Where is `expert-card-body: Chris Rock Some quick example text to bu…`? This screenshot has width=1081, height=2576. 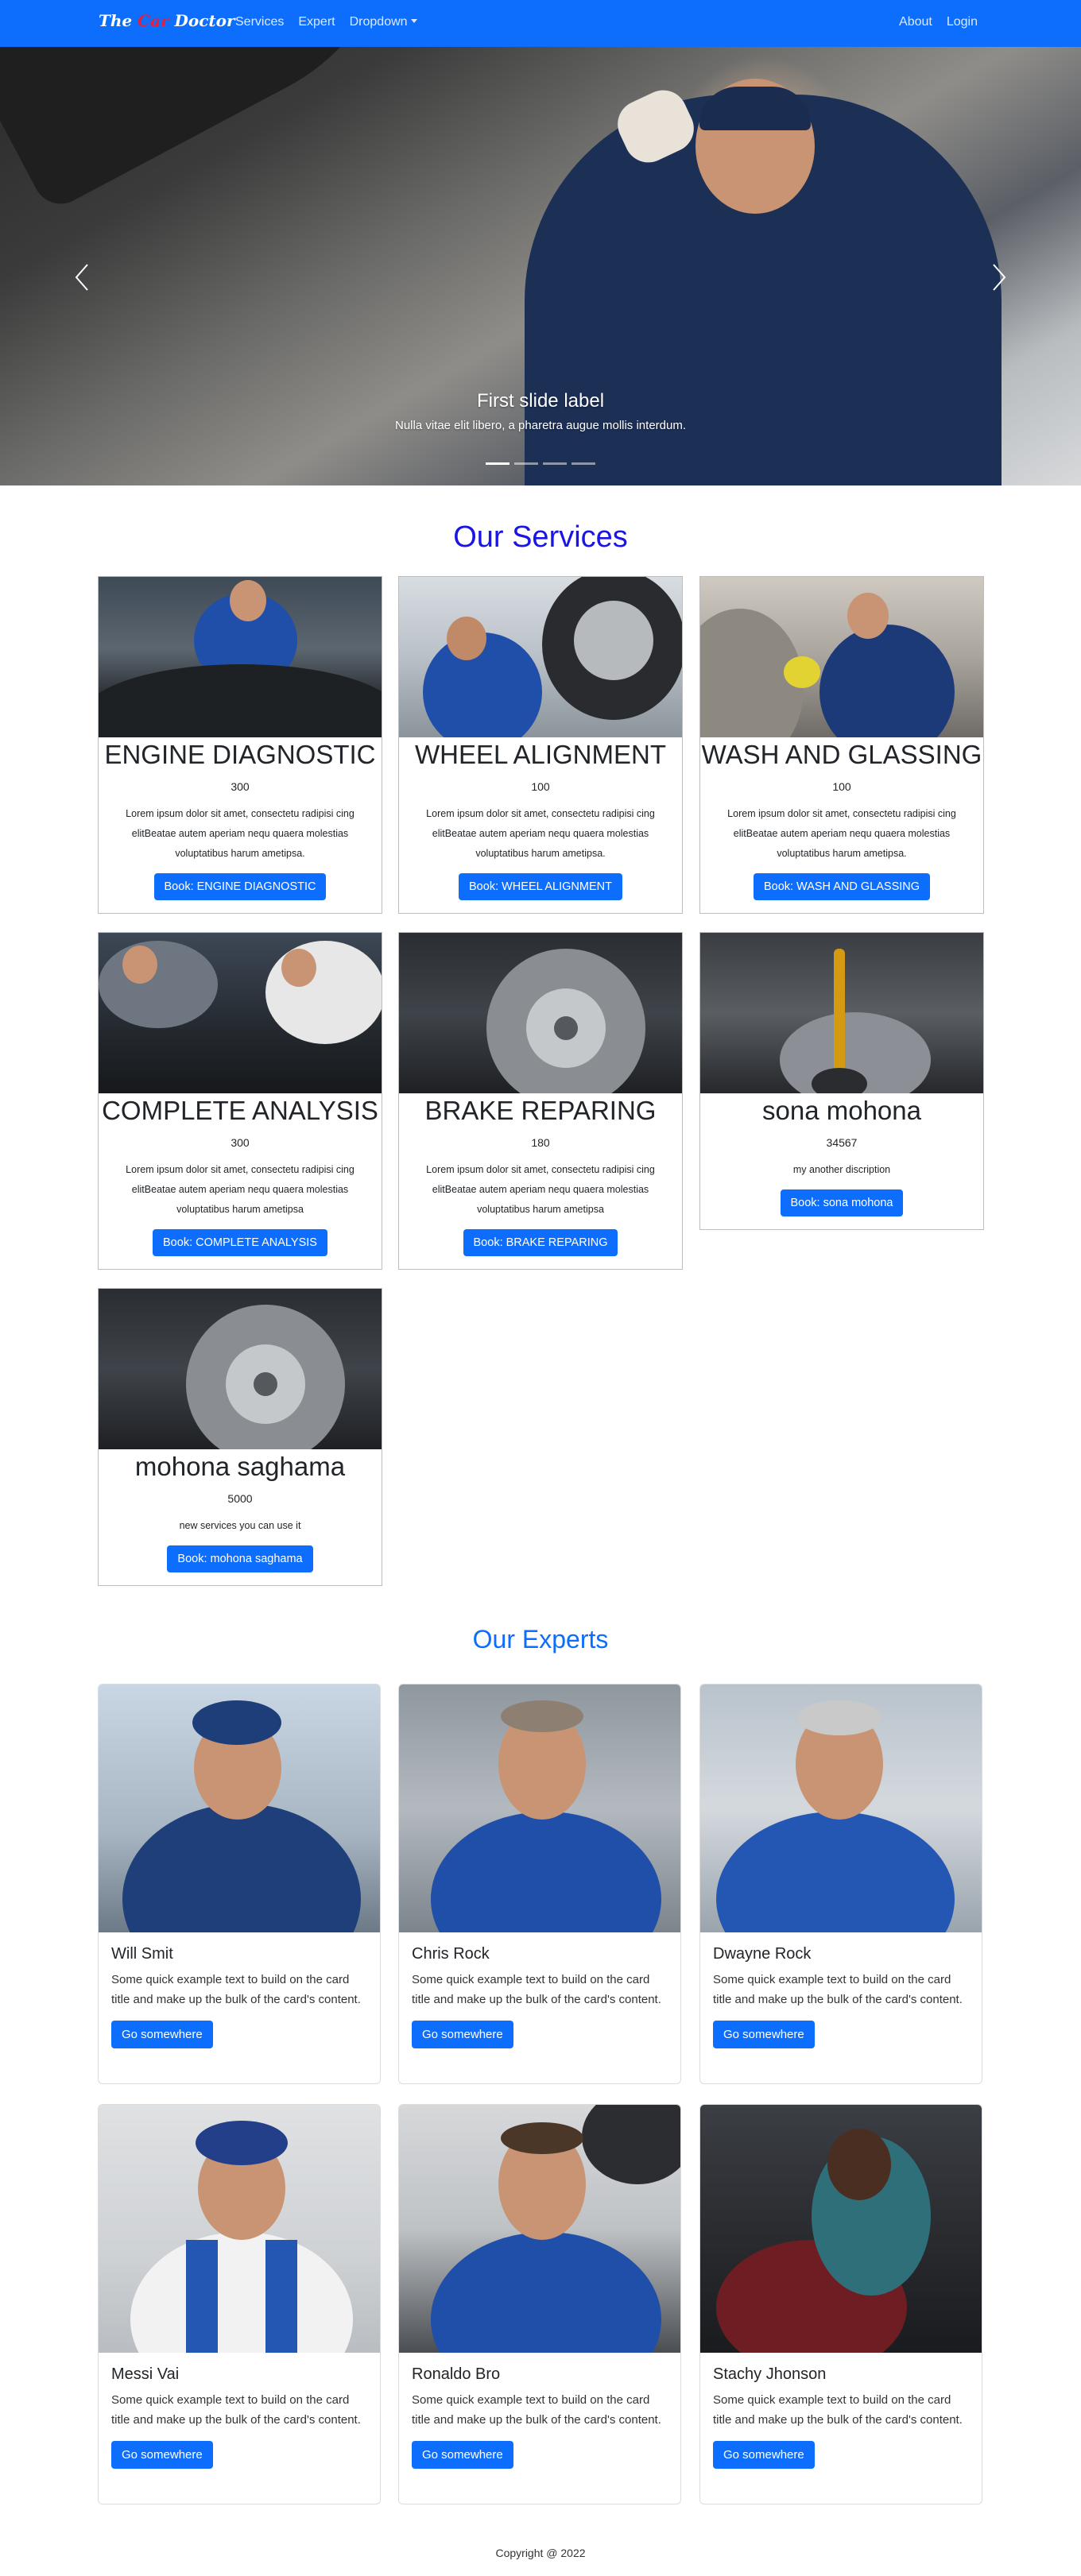
expert-card-body: Chris Rock Some quick example text to bu… is located at coordinates (539, 1996).